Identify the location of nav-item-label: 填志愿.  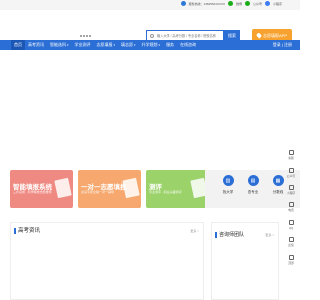
(127, 44).